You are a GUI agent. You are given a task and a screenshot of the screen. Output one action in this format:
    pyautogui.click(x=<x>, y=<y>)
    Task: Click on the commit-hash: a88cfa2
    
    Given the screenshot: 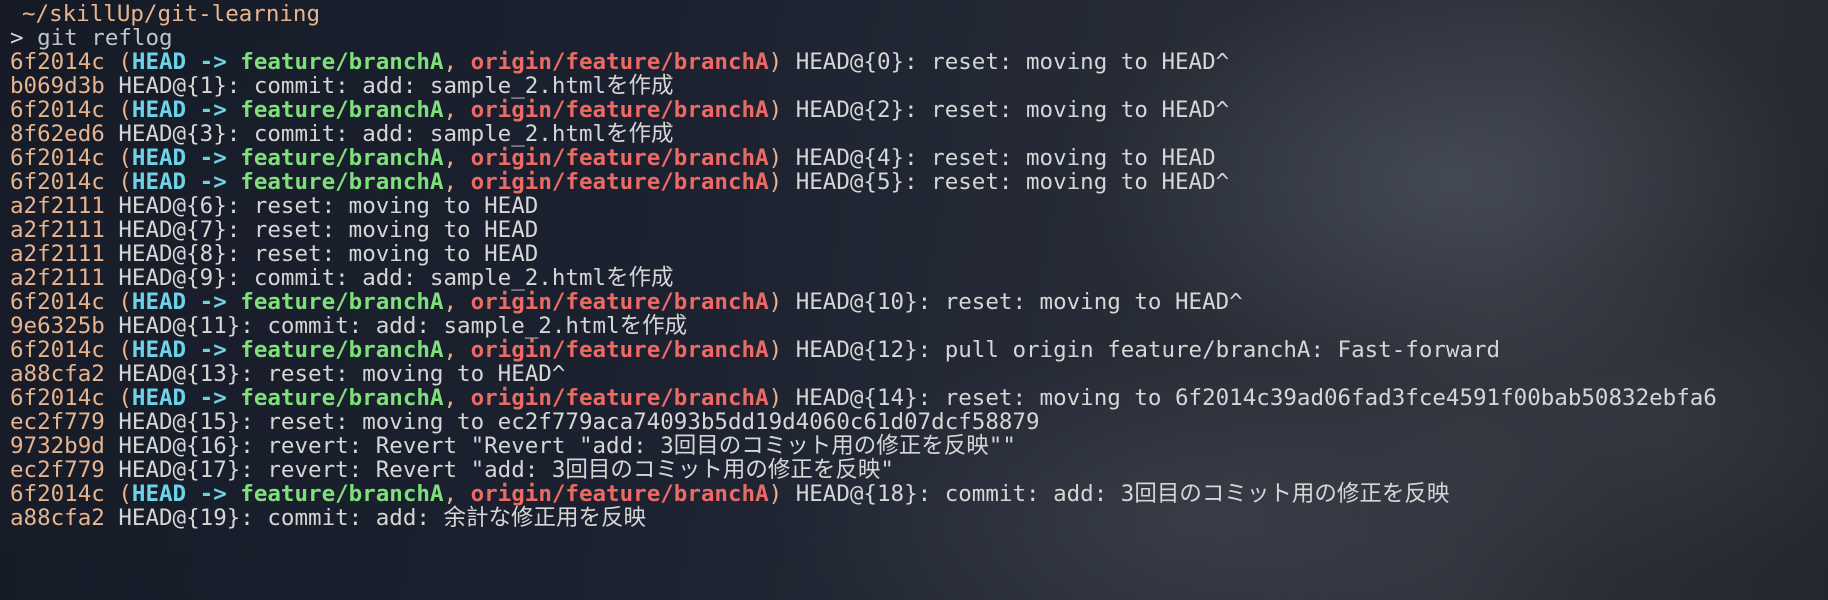 What is the action you would take?
    pyautogui.click(x=57, y=518)
    